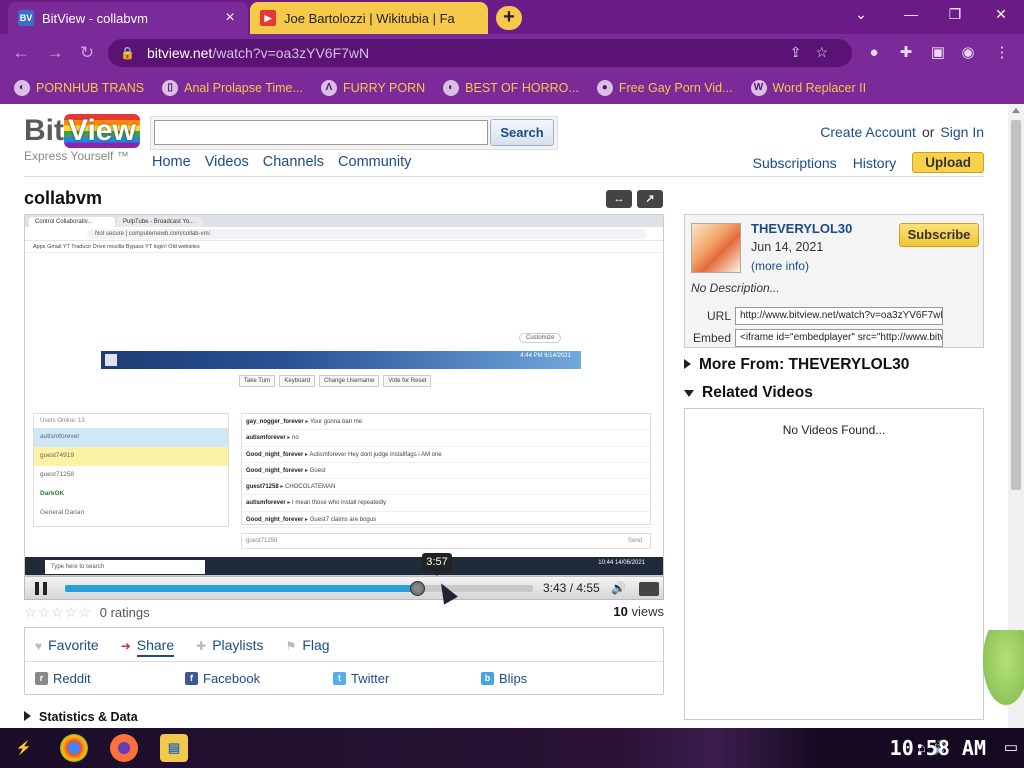 This screenshot has height=768, width=1024. I want to click on triangle-right-icon, so click(687, 364).